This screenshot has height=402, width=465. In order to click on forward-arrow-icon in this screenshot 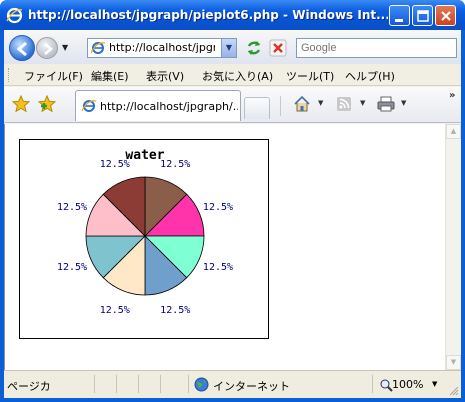, I will do `click(48, 49)`.